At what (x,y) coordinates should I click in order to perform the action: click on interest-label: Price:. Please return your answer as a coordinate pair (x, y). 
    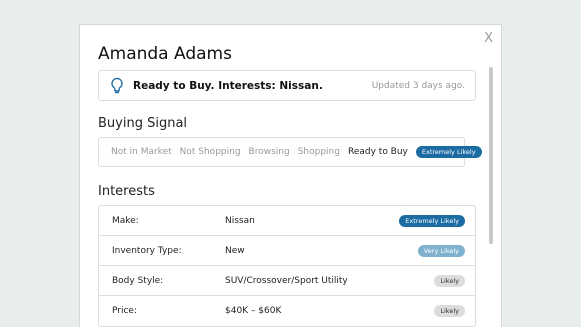
    Looking at the image, I should click on (124, 311).